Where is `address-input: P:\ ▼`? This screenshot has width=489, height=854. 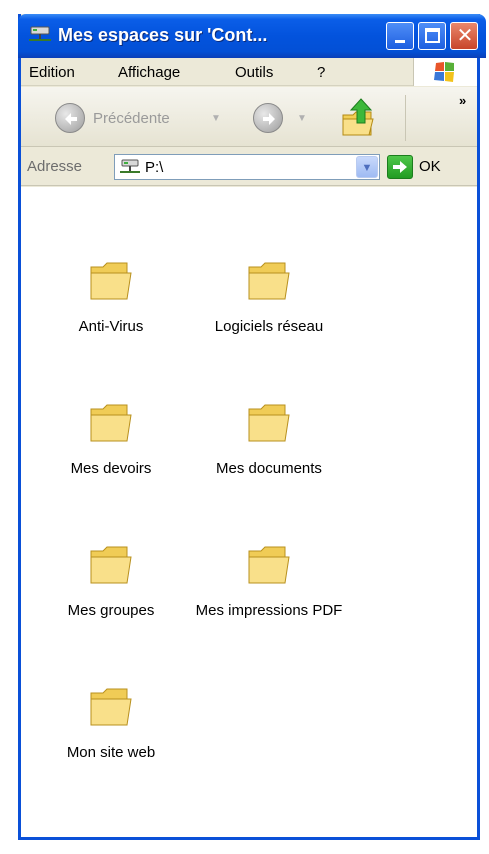
address-input: P:\ ▼ is located at coordinates (247, 167).